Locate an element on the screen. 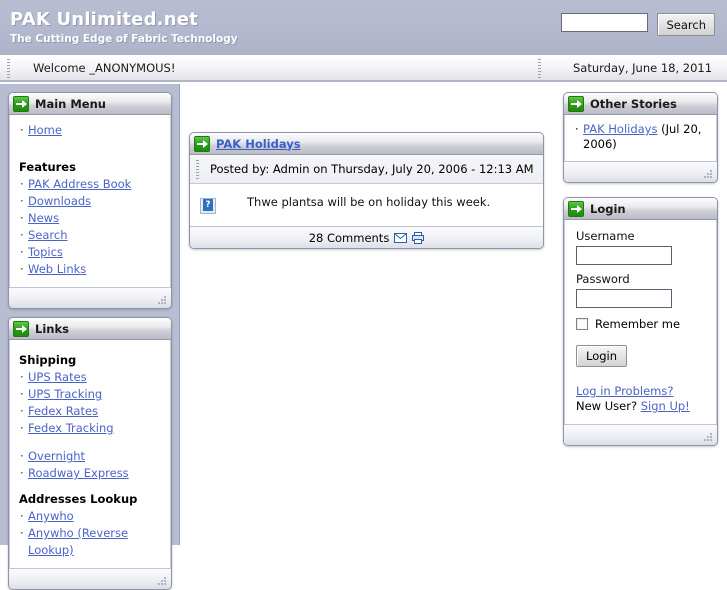 This screenshot has height=590, width=727. list-item: PAK Holidays (Jul 20, 2006) is located at coordinates (640, 137).